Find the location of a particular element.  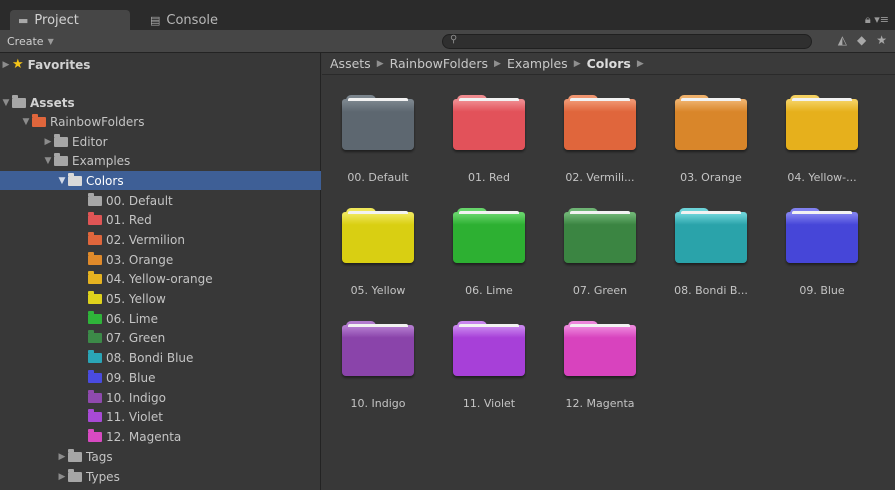

console-icon: ▤ is located at coordinates (155, 20).